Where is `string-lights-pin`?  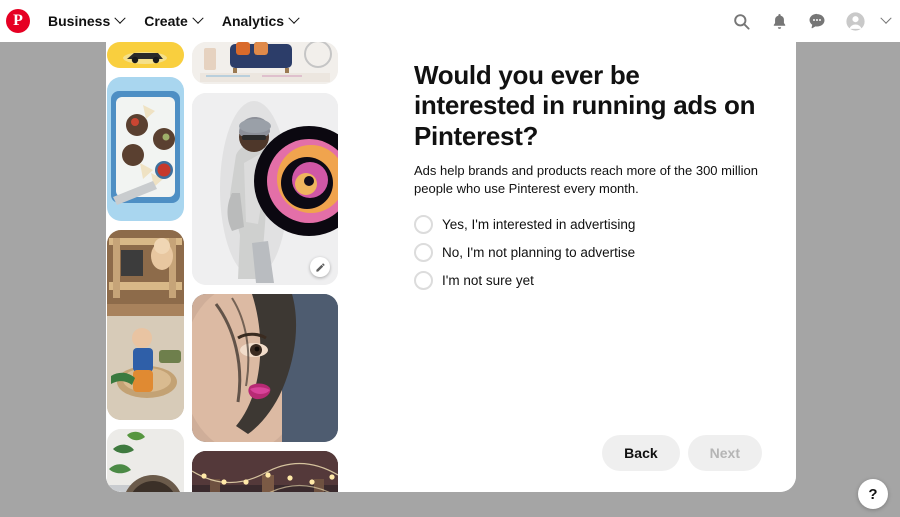 string-lights-pin is located at coordinates (265, 471).